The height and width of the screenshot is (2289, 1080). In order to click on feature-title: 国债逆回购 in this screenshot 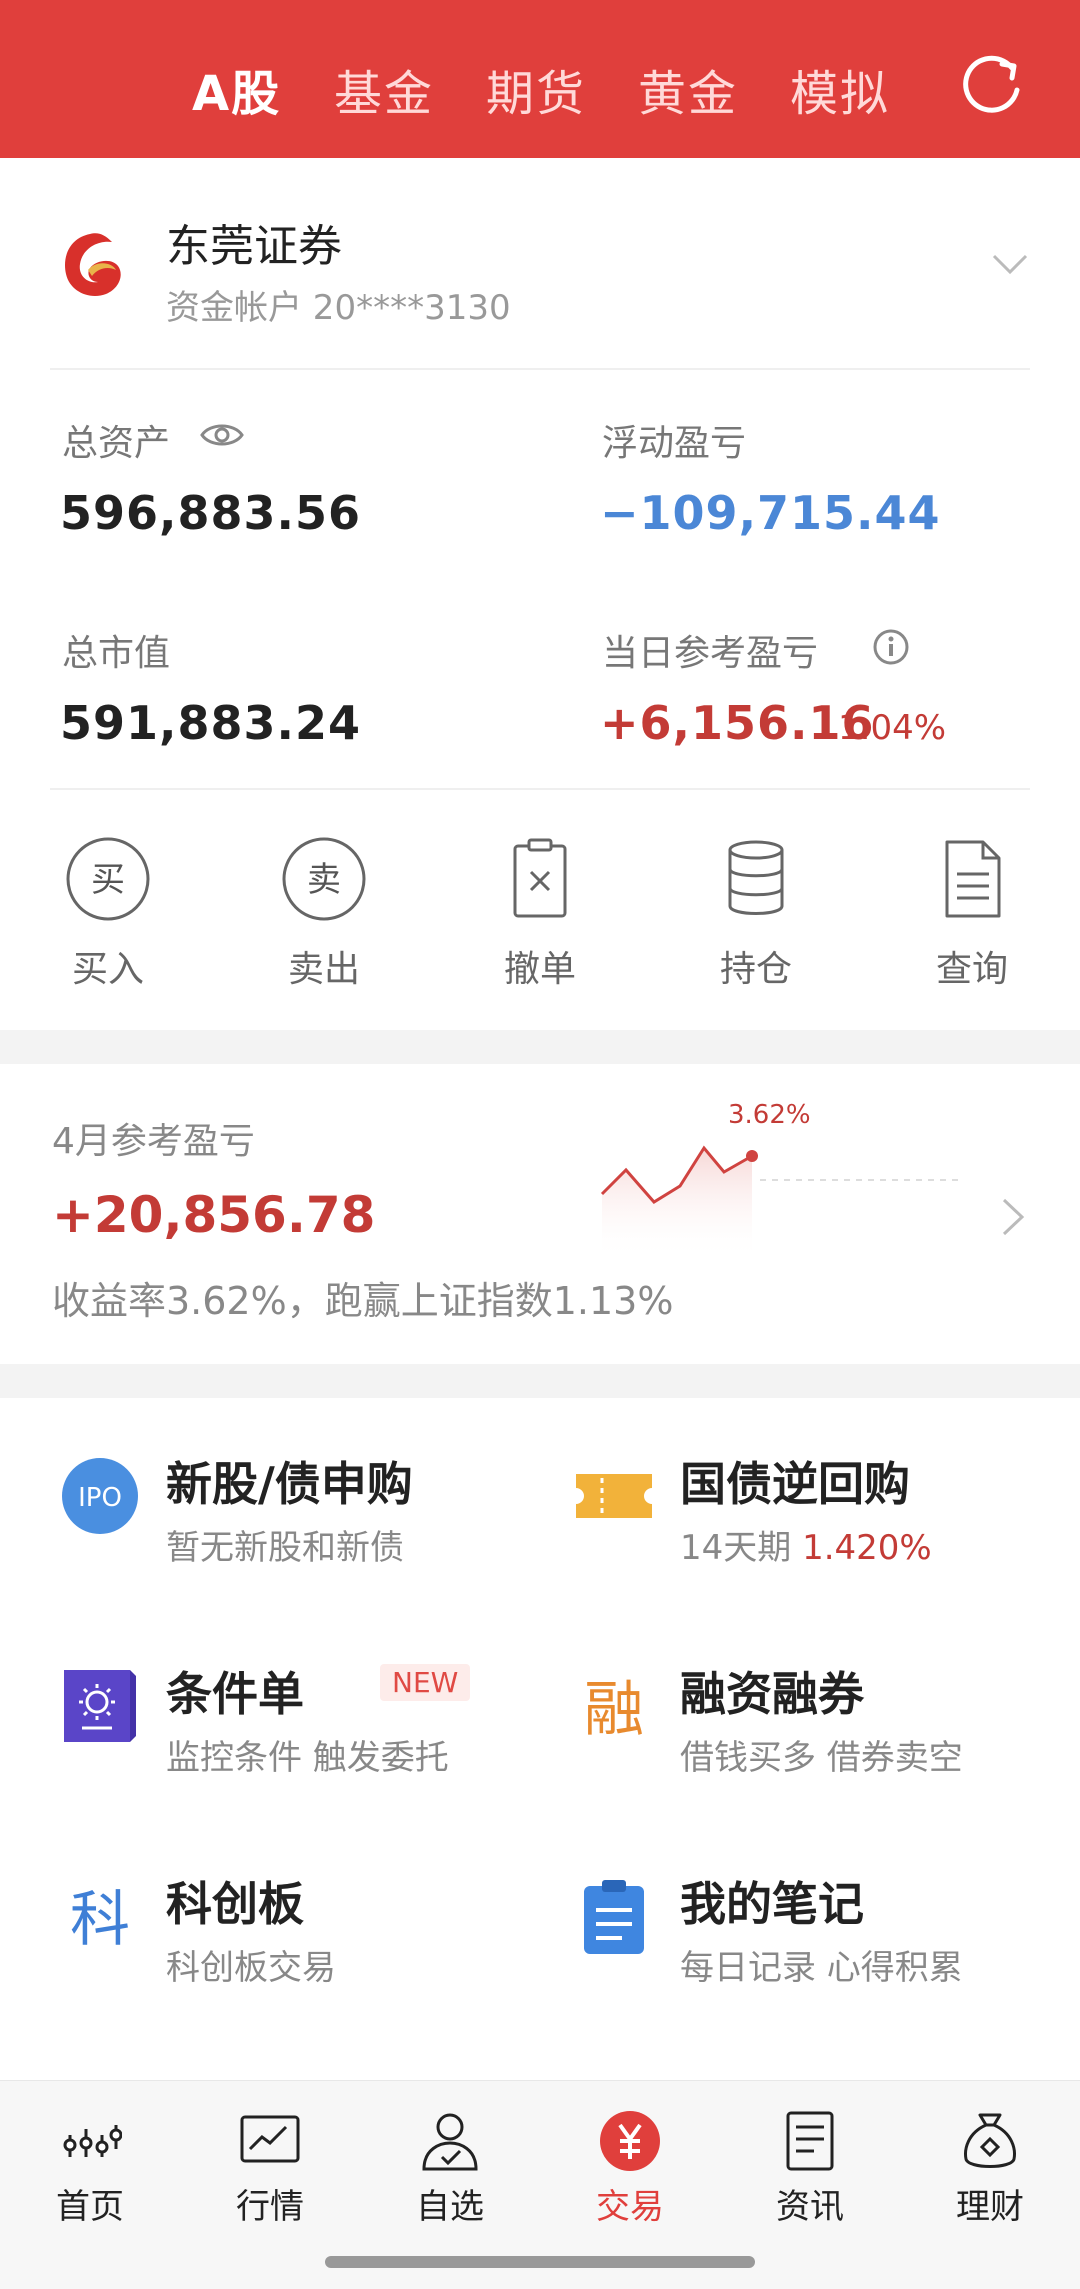, I will do `click(795, 1484)`.